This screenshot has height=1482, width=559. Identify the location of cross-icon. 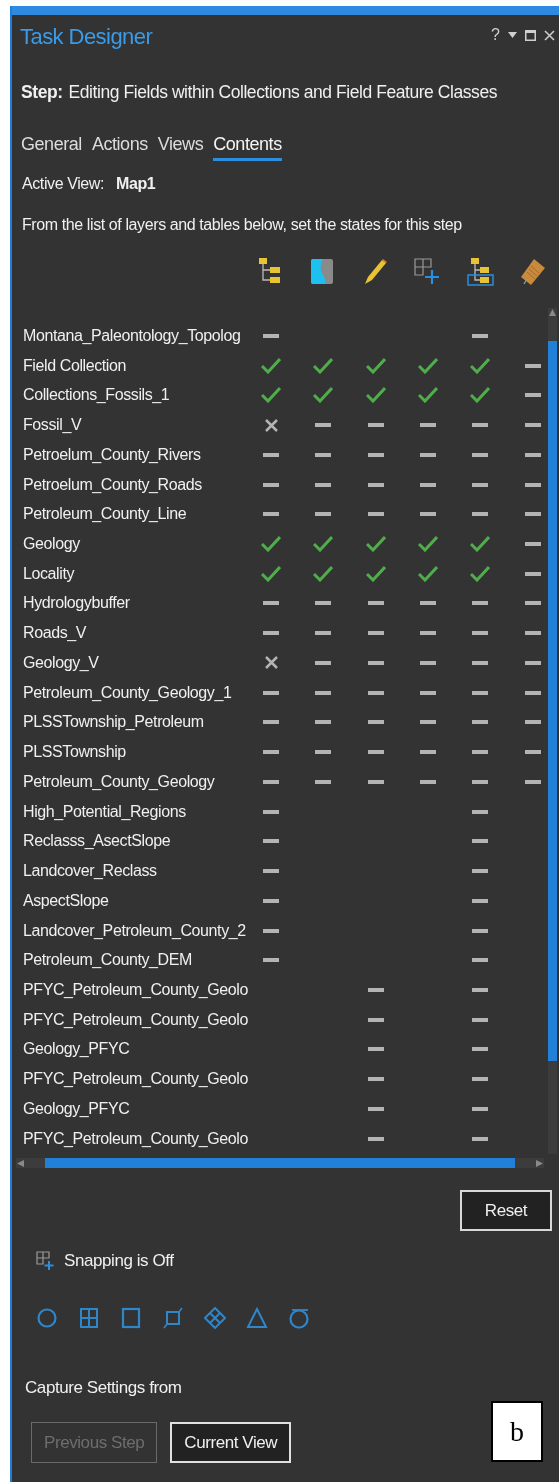
(271, 663).